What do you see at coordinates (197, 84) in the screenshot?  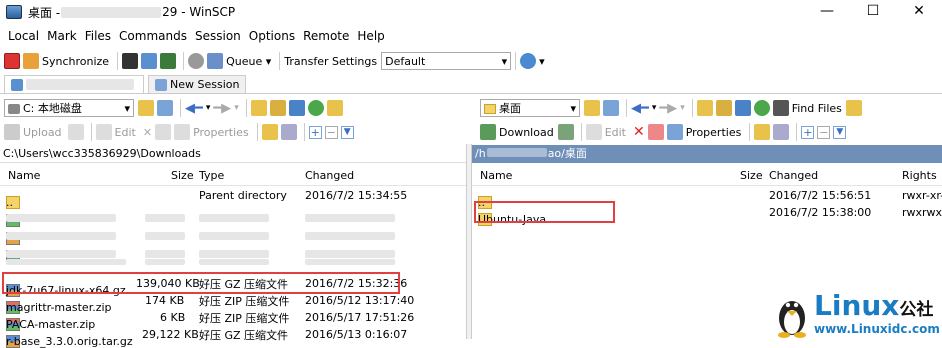 I see `tab-new-session: New Session` at bounding box center [197, 84].